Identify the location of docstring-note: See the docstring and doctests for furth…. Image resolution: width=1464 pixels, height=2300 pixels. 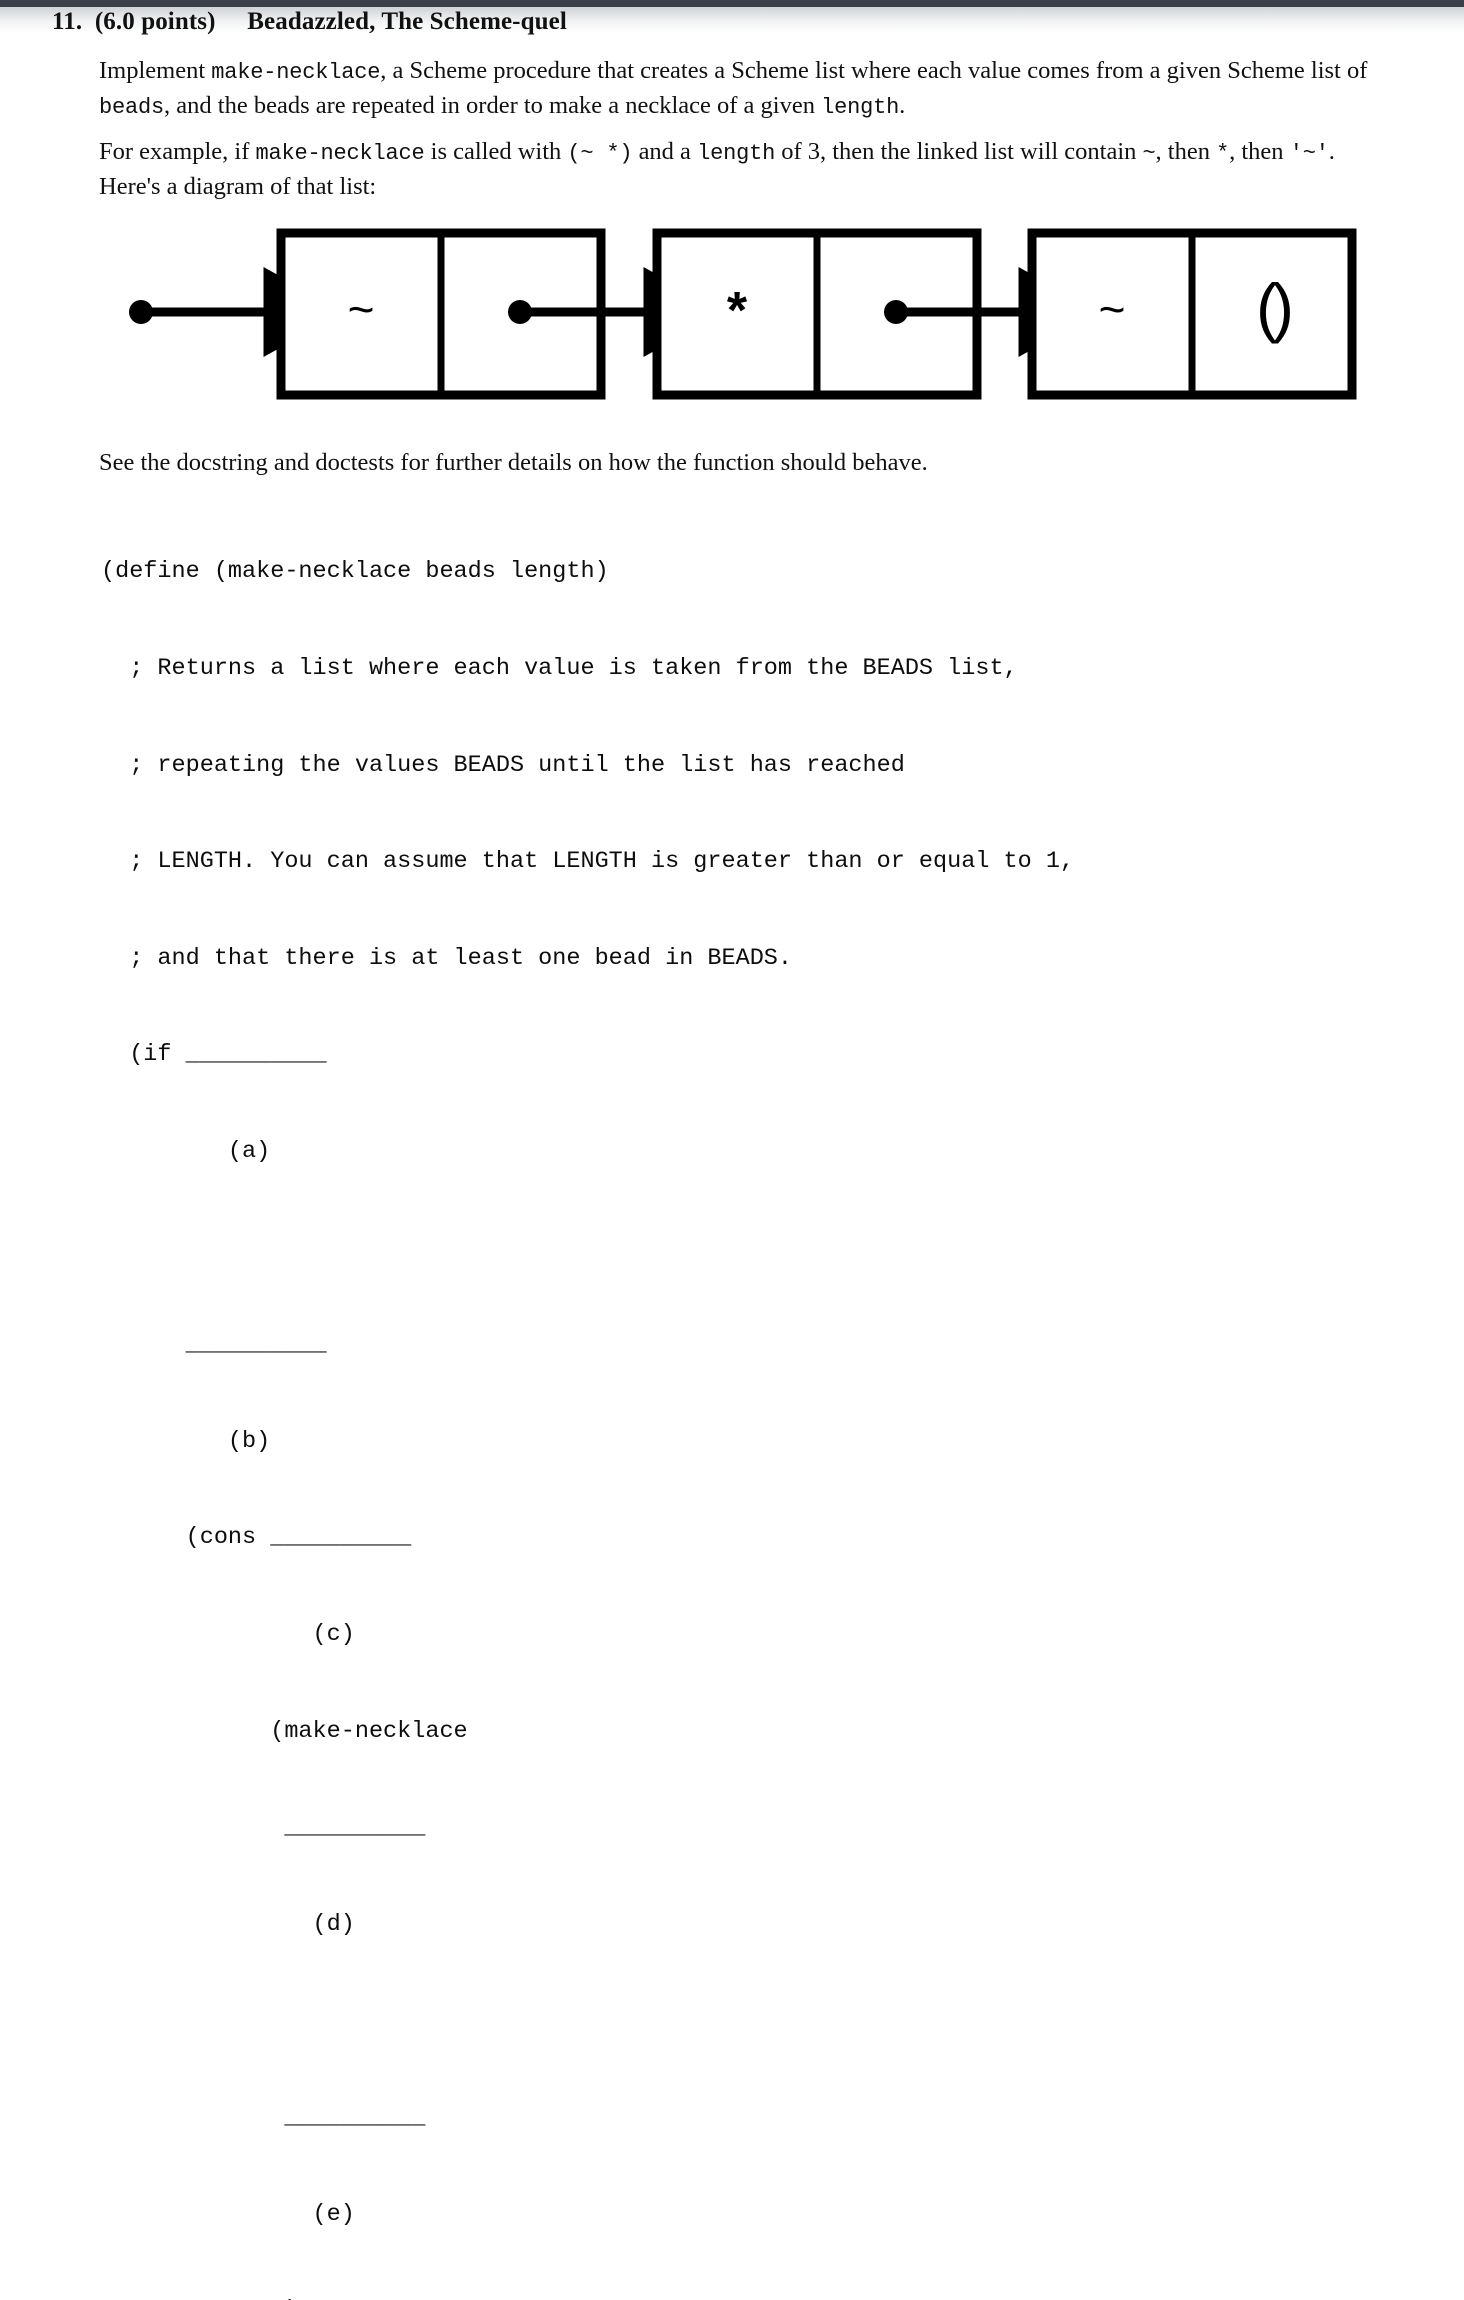
(513, 462).